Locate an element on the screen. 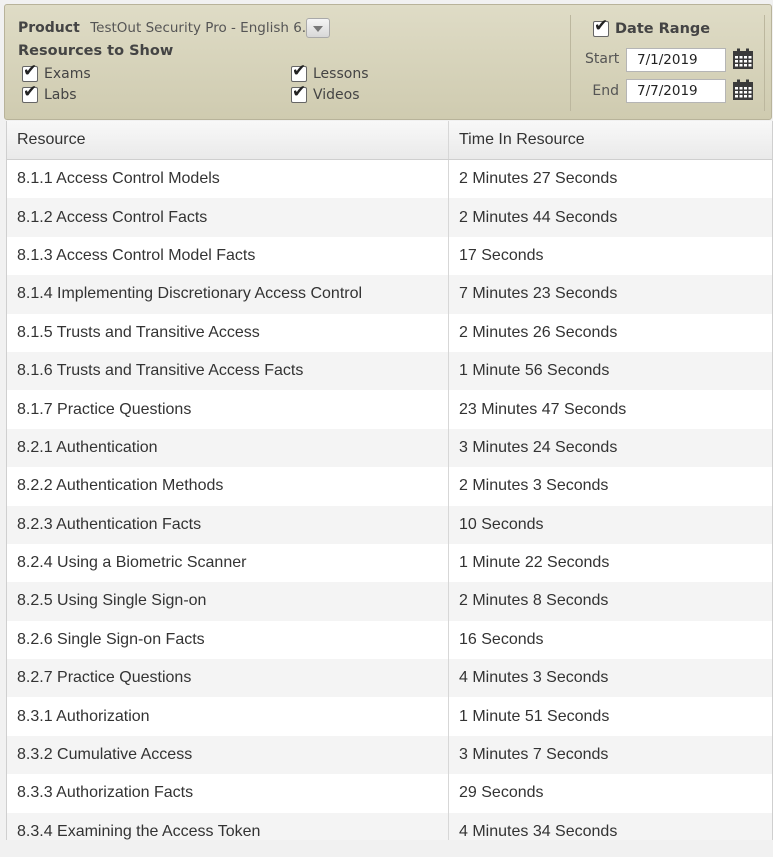 Image resolution: width=773 pixels, height=857 pixels. table-row: 8.2.3 Authentication Facts 10 Seconds is located at coordinates (389, 524).